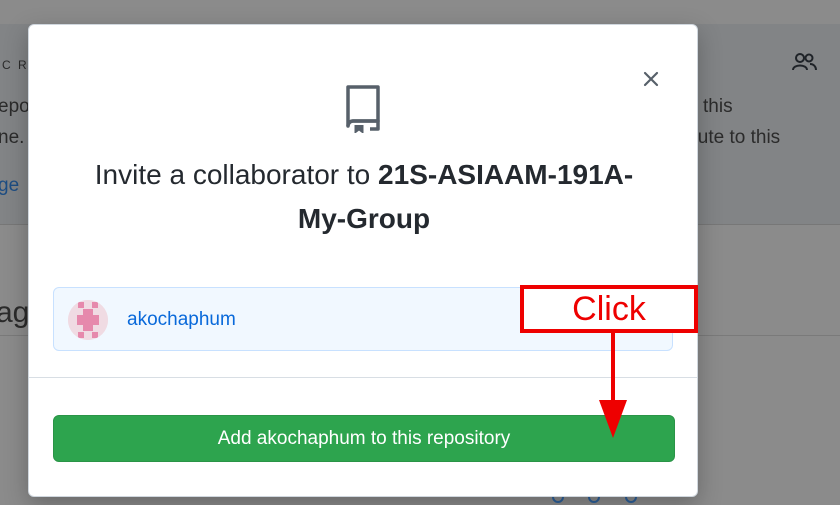 This screenshot has width=840, height=505. I want to click on add-collaborator-button: Add akochaphum to this repository, so click(364, 438).